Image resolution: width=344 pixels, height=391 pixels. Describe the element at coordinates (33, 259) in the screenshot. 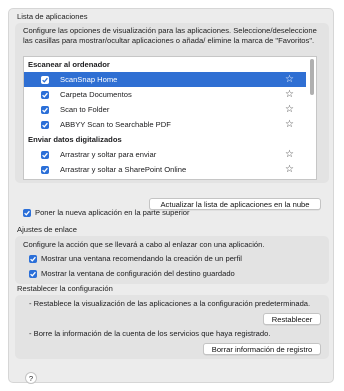

I see `profile-window-checkbox` at that location.